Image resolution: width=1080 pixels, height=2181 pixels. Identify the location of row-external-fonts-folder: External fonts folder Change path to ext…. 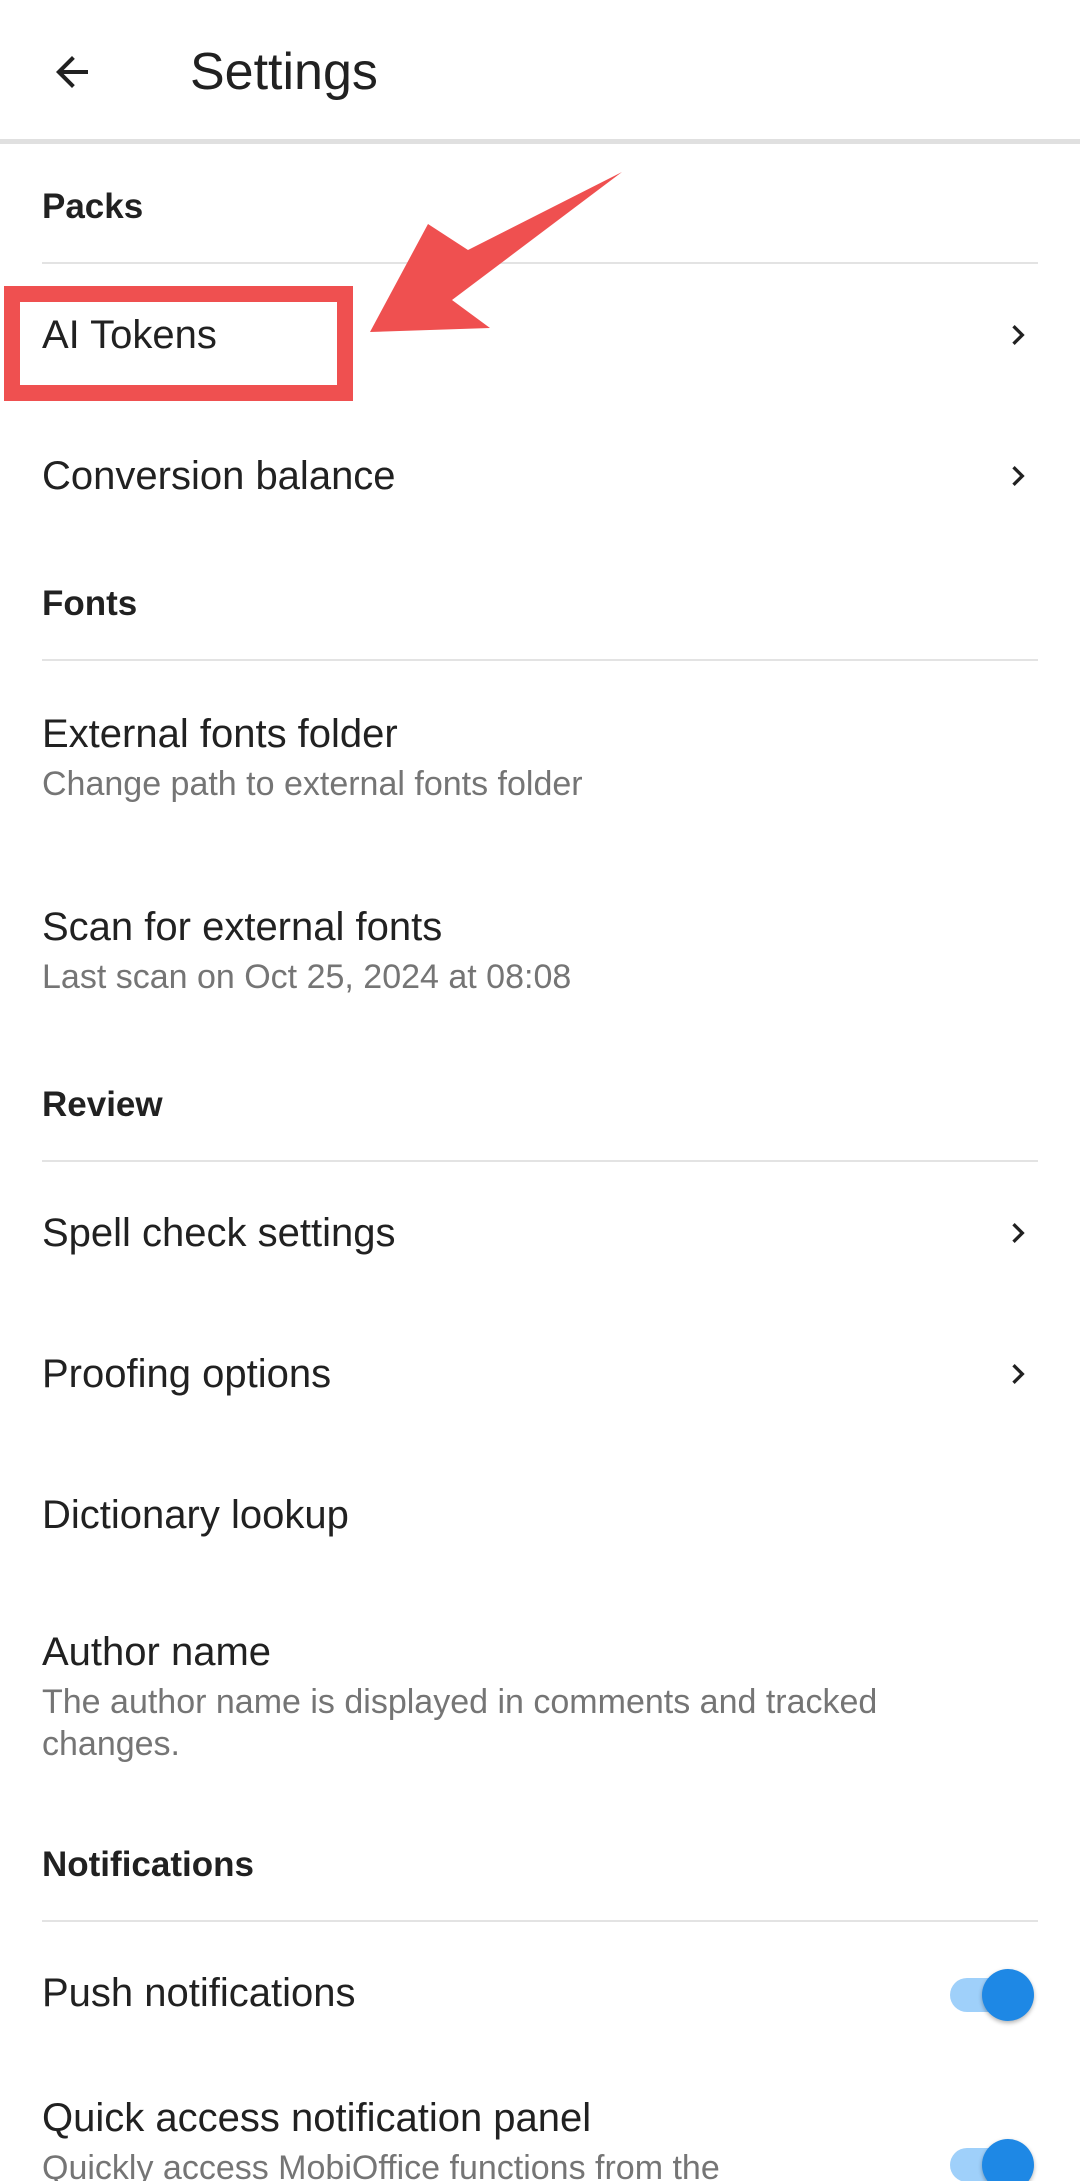
(540, 757).